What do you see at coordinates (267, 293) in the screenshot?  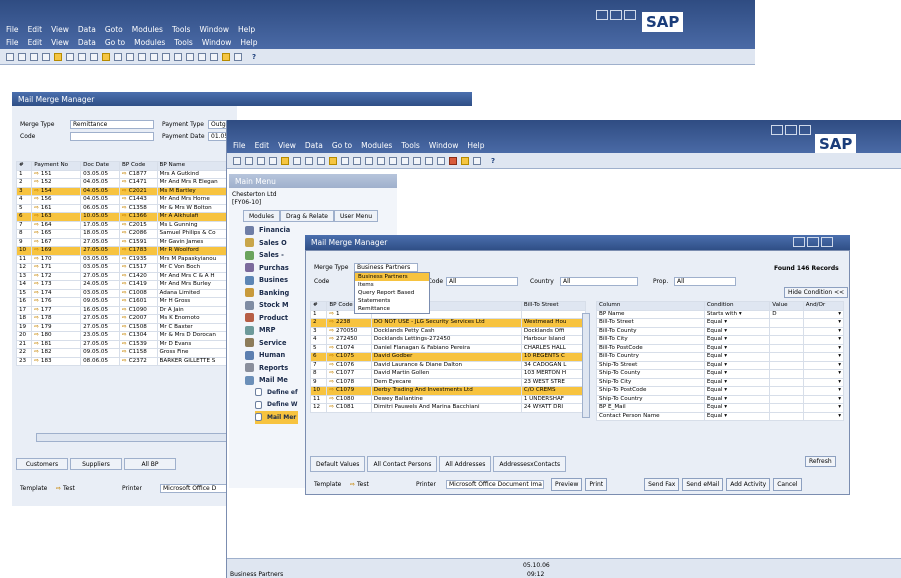 I see `module-item: Banking` at bounding box center [267, 293].